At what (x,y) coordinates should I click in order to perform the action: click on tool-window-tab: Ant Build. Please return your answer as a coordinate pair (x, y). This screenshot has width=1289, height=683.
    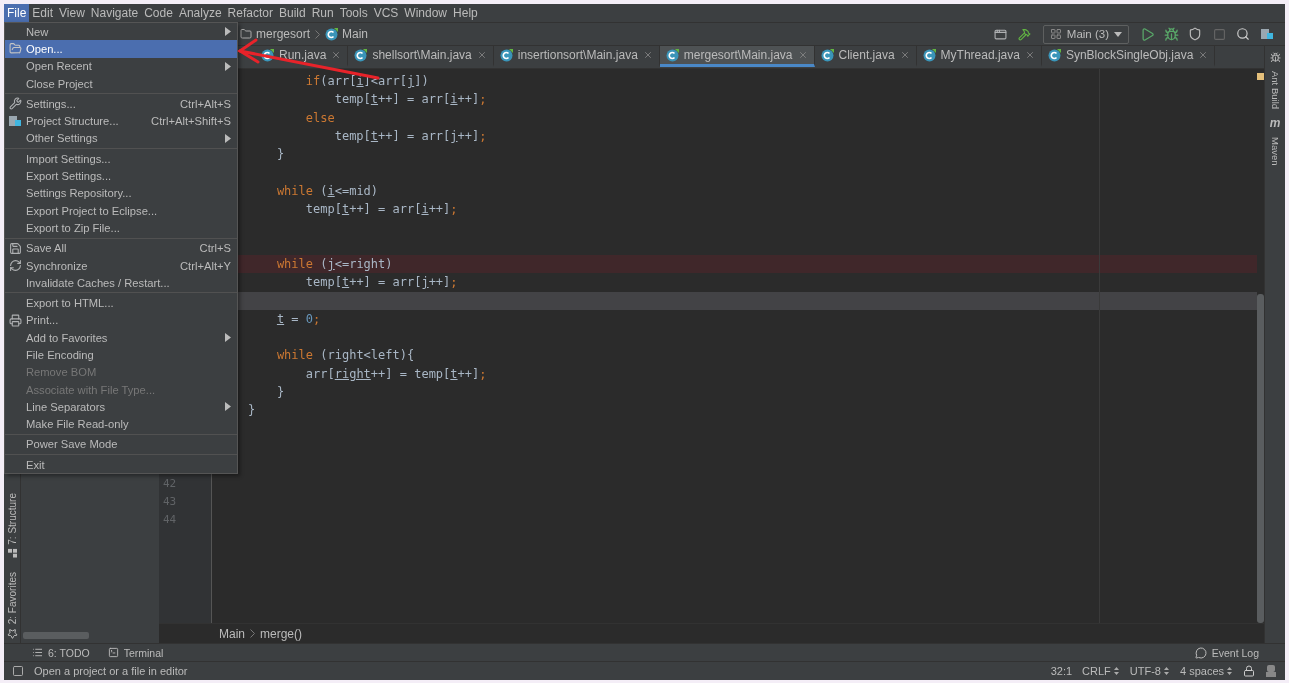
    Looking at the image, I should click on (1275, 90).